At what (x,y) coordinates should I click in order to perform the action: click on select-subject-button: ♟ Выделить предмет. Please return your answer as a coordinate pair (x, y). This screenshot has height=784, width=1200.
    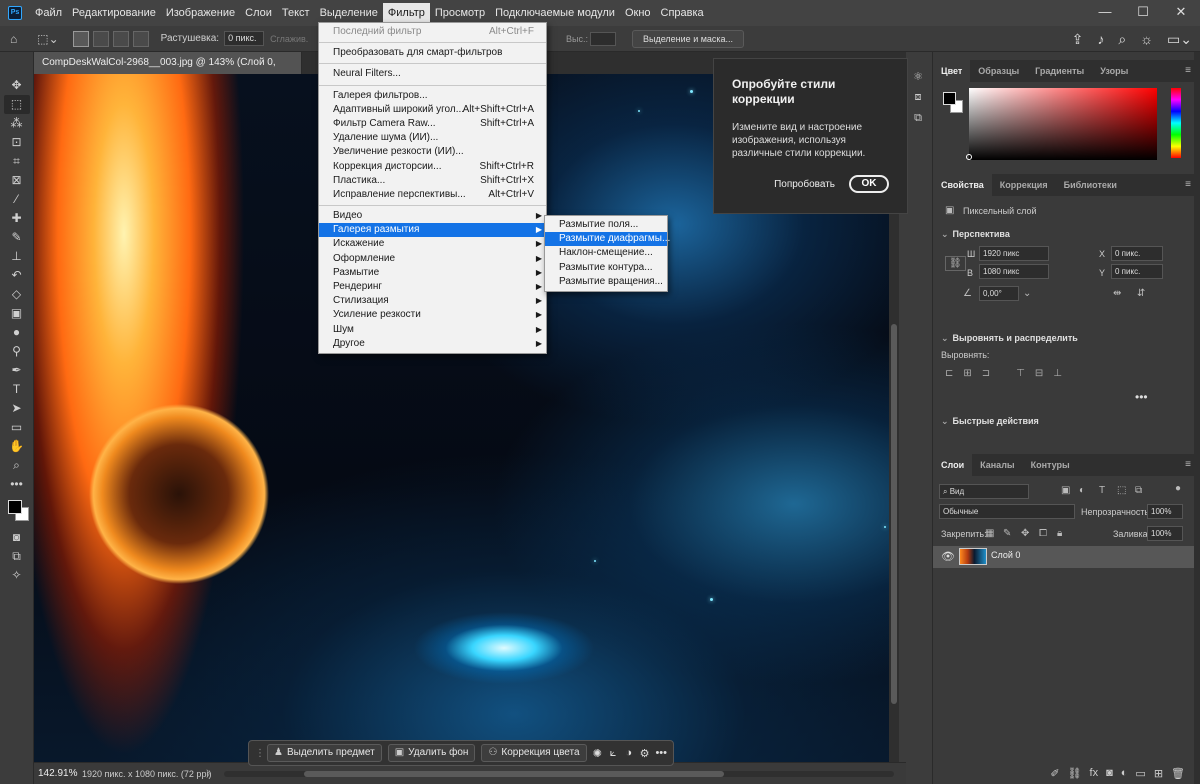
    Looking at the image, I should click on (324, 753).